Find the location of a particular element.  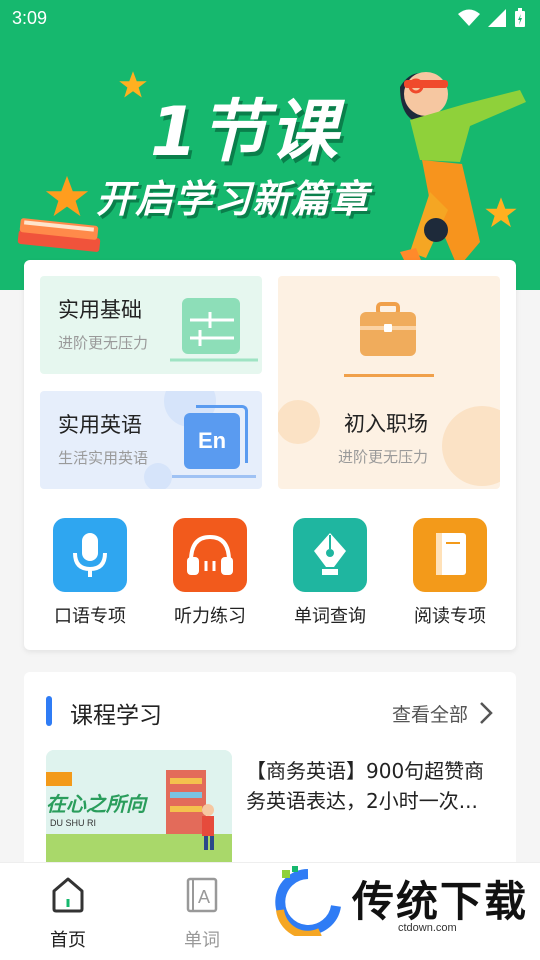

watermark-text: 传统下载 is located at coordinates (440, 901).